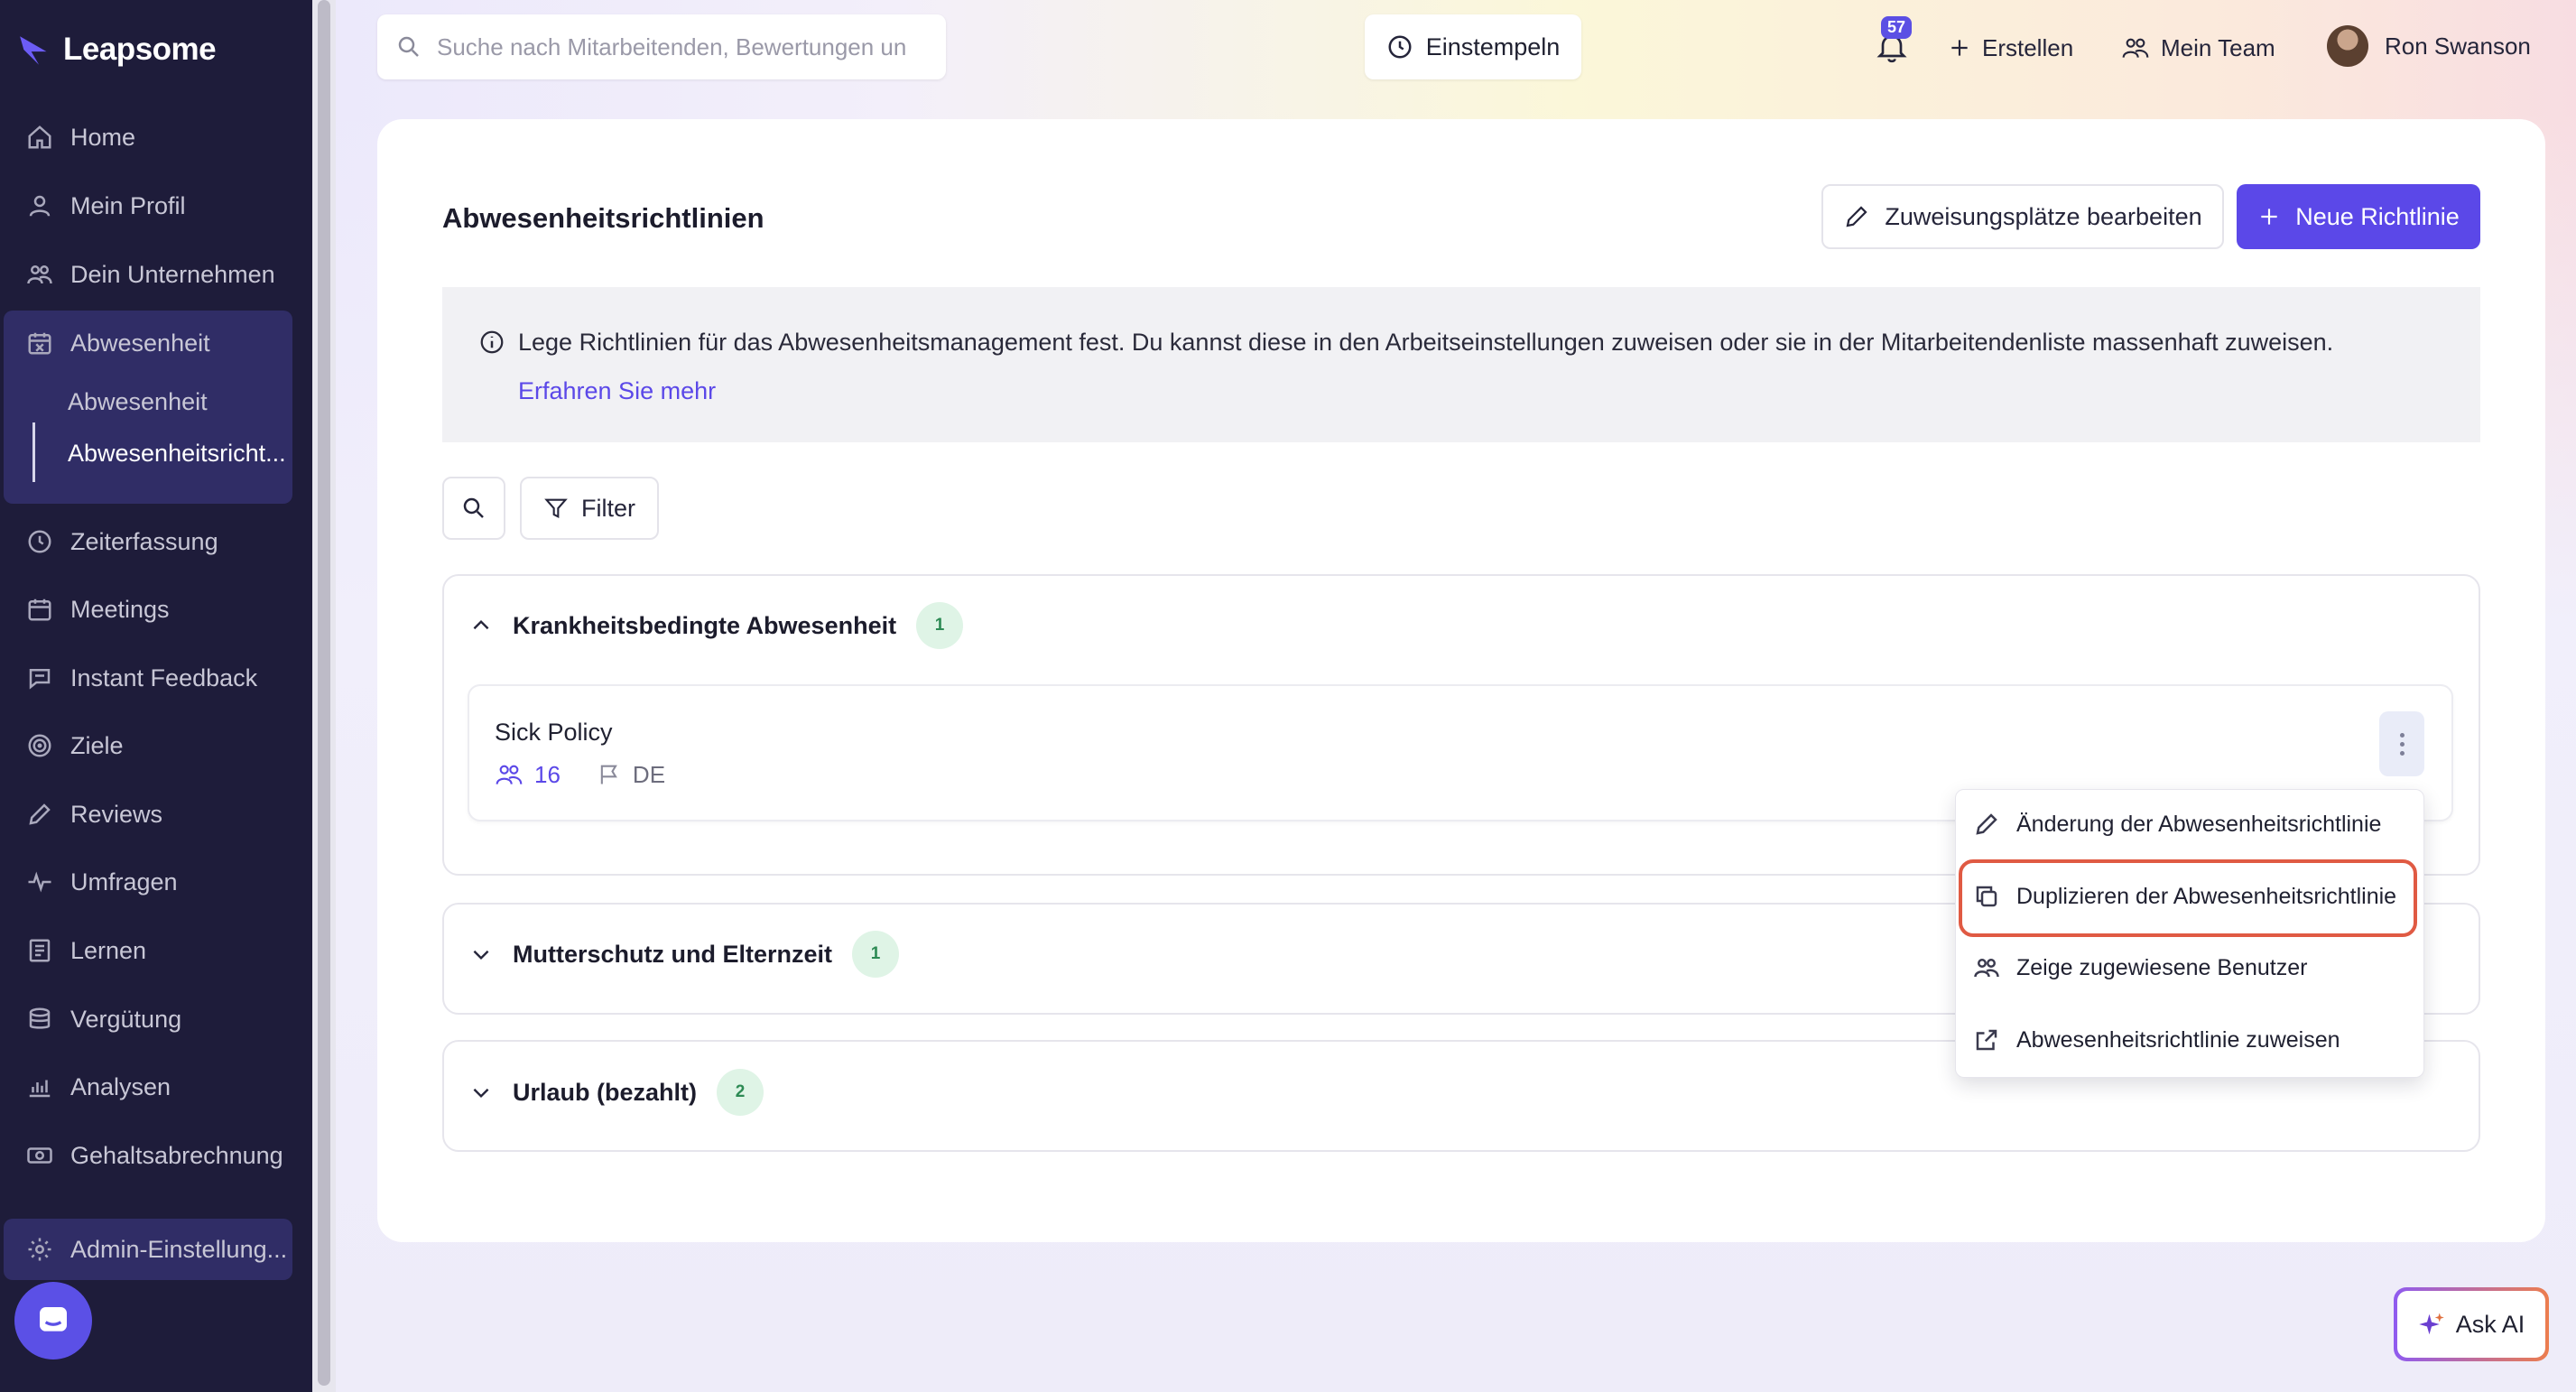  I want to click on menu-item-label: Zeige zugewiesene Benutzer, so click(2162, 967).